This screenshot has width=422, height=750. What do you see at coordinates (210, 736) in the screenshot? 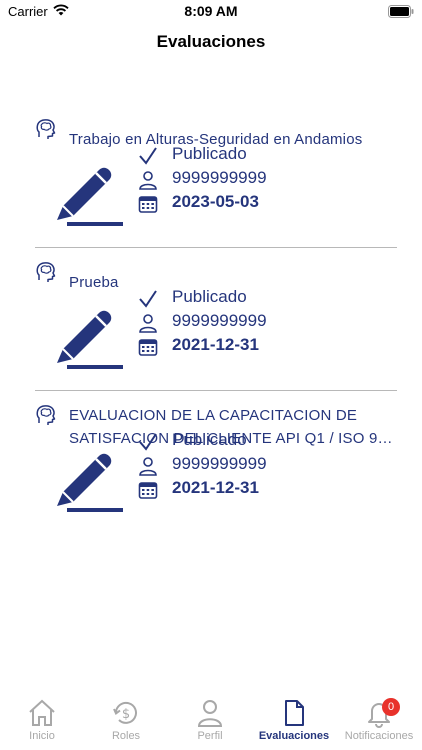
I see `tab-label: Perfil` at bounding box center [210, 736].